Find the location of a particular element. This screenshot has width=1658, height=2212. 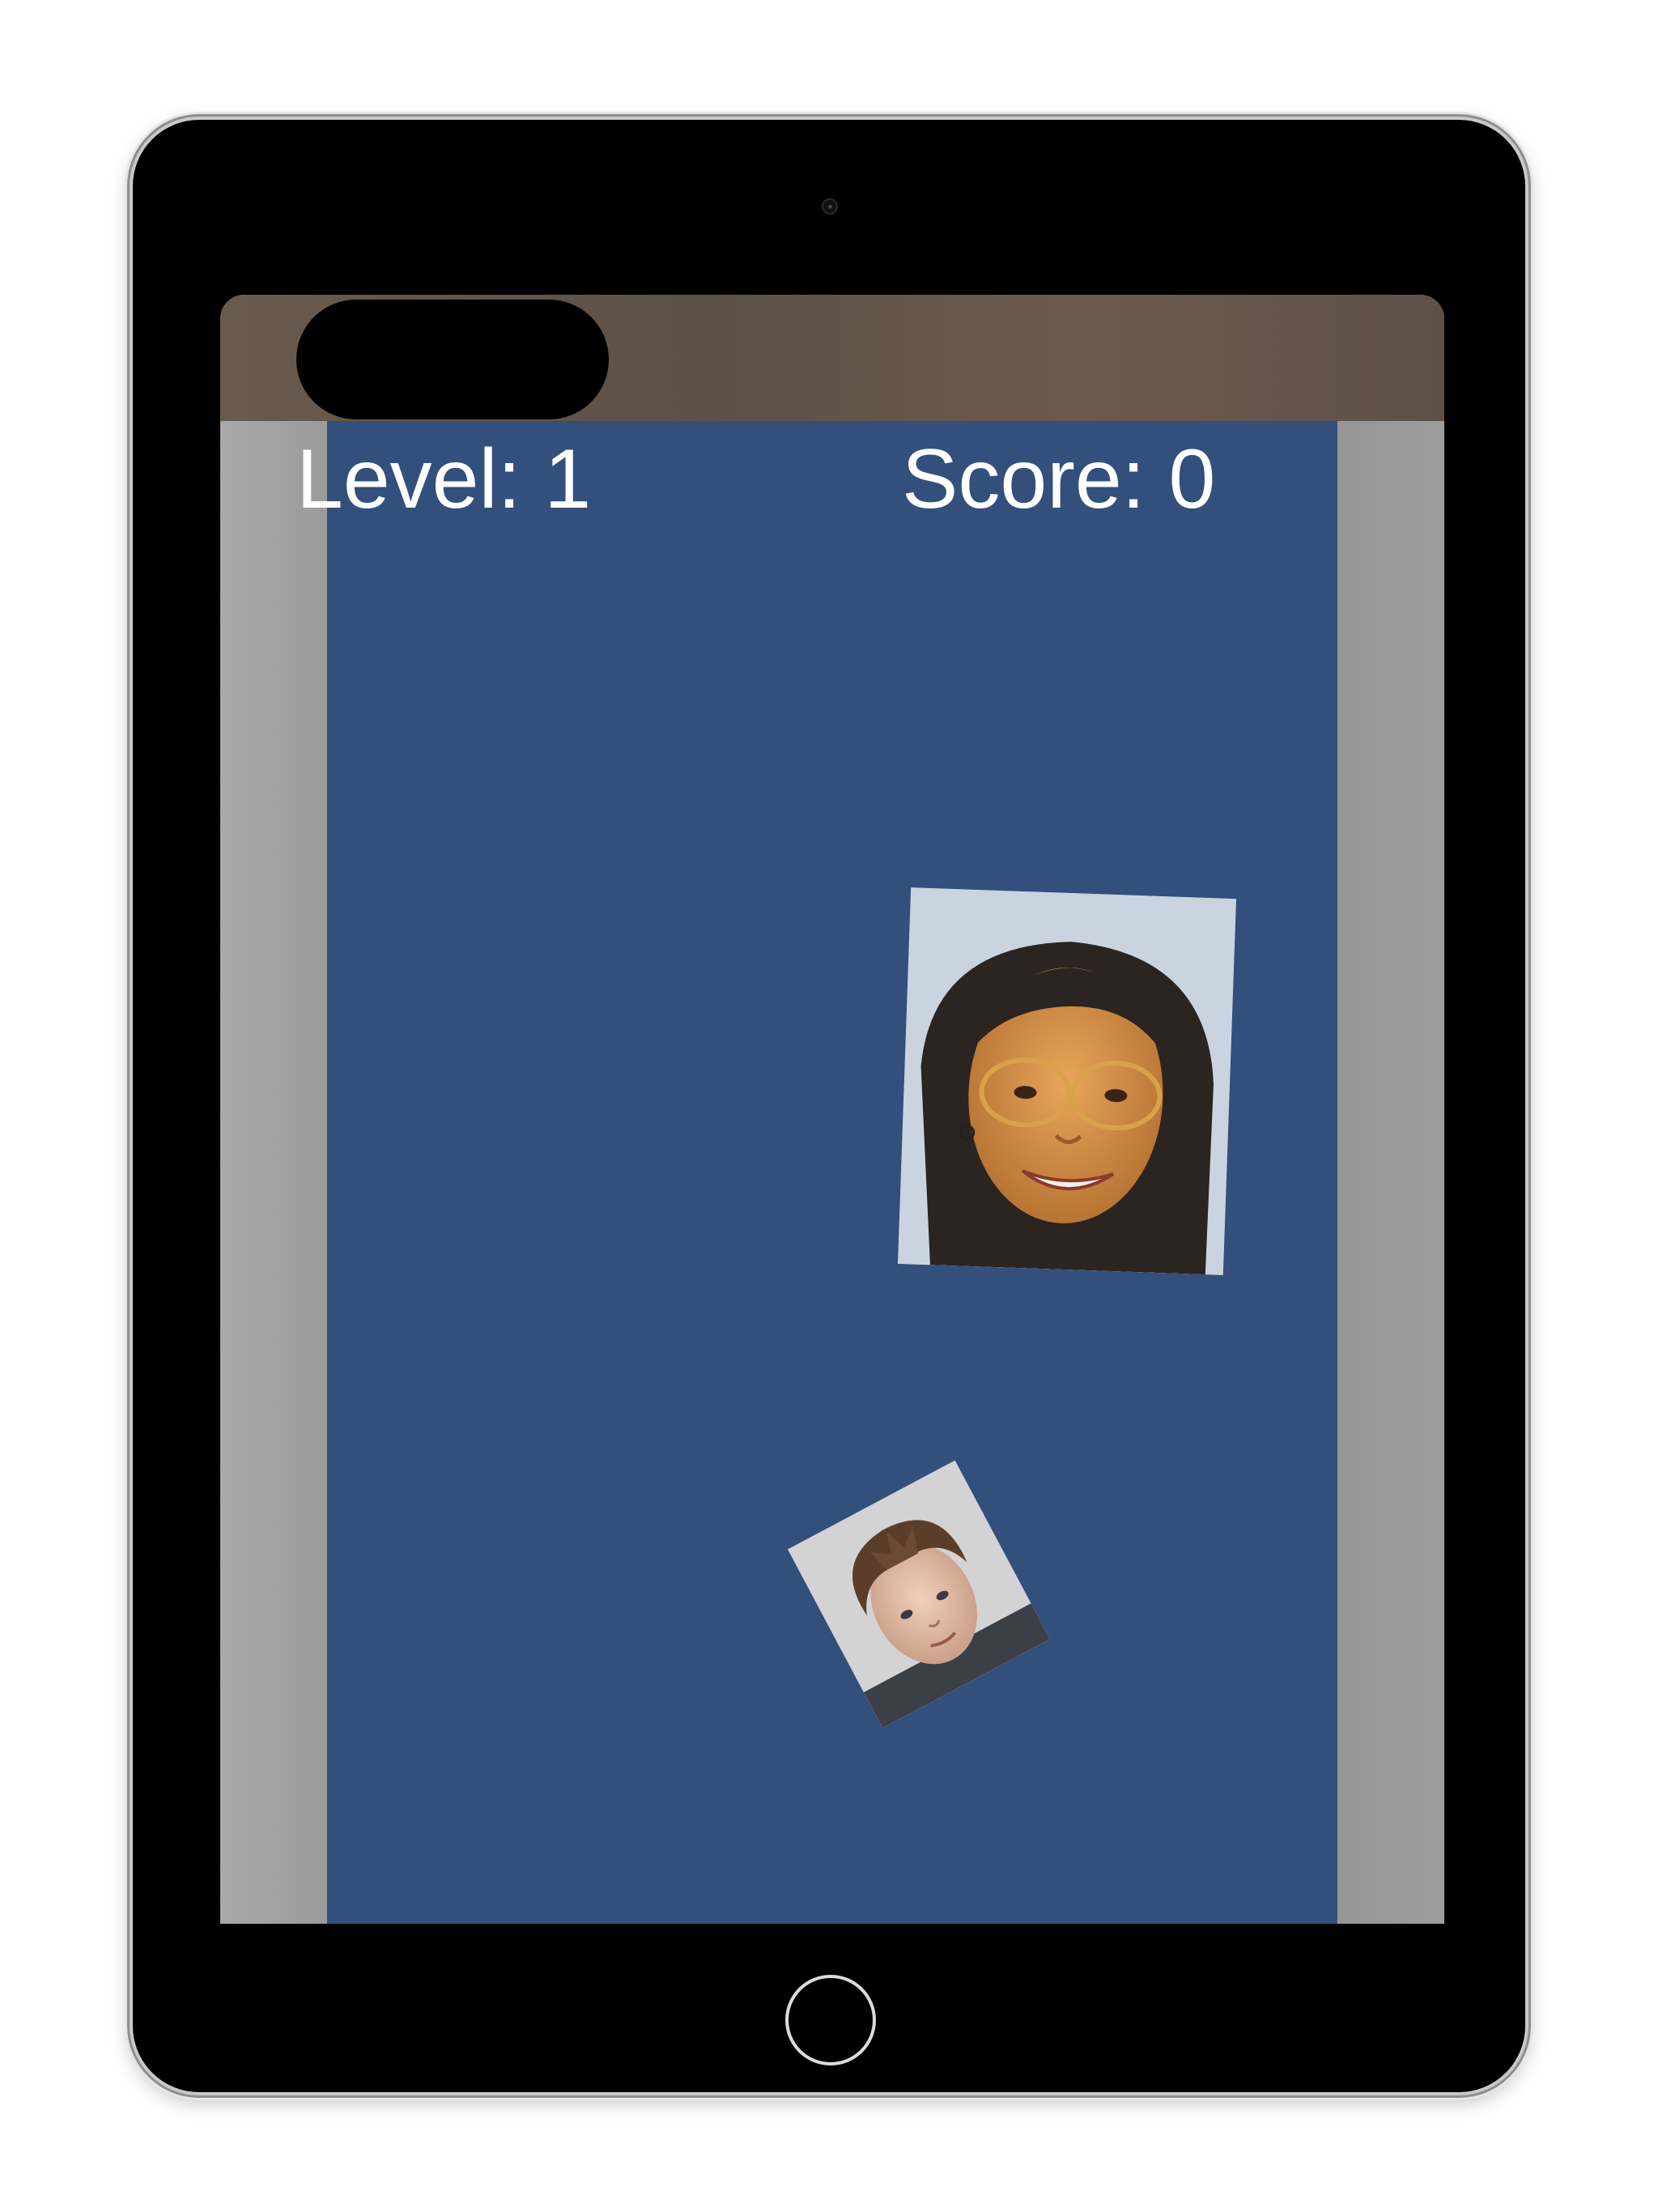

top-pill-button is located at coordinates (452, 360).